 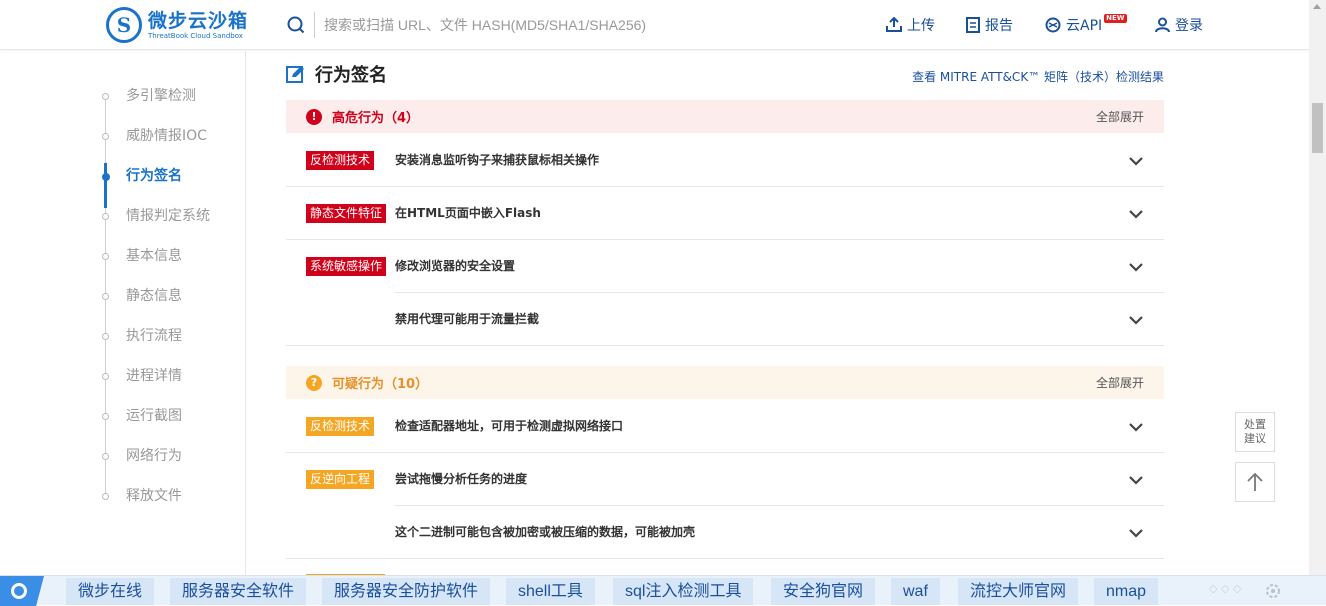 I want to click on new-badge: NEW, so click(x=1115, y=18).